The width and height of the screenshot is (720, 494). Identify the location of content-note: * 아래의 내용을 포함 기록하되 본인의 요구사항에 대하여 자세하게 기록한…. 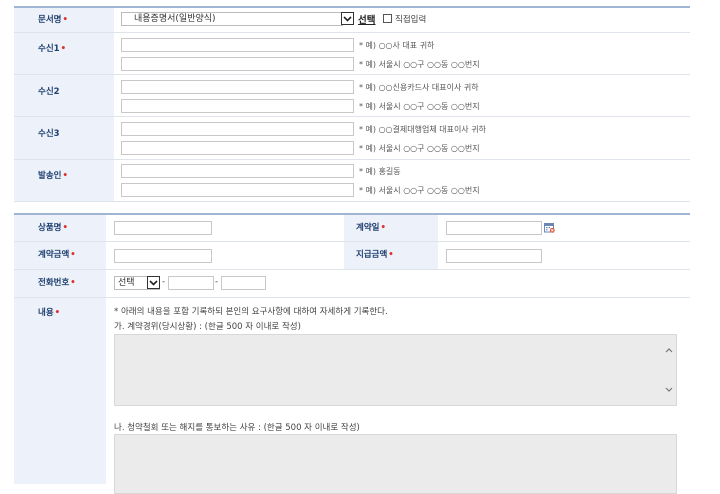
(251, 312).